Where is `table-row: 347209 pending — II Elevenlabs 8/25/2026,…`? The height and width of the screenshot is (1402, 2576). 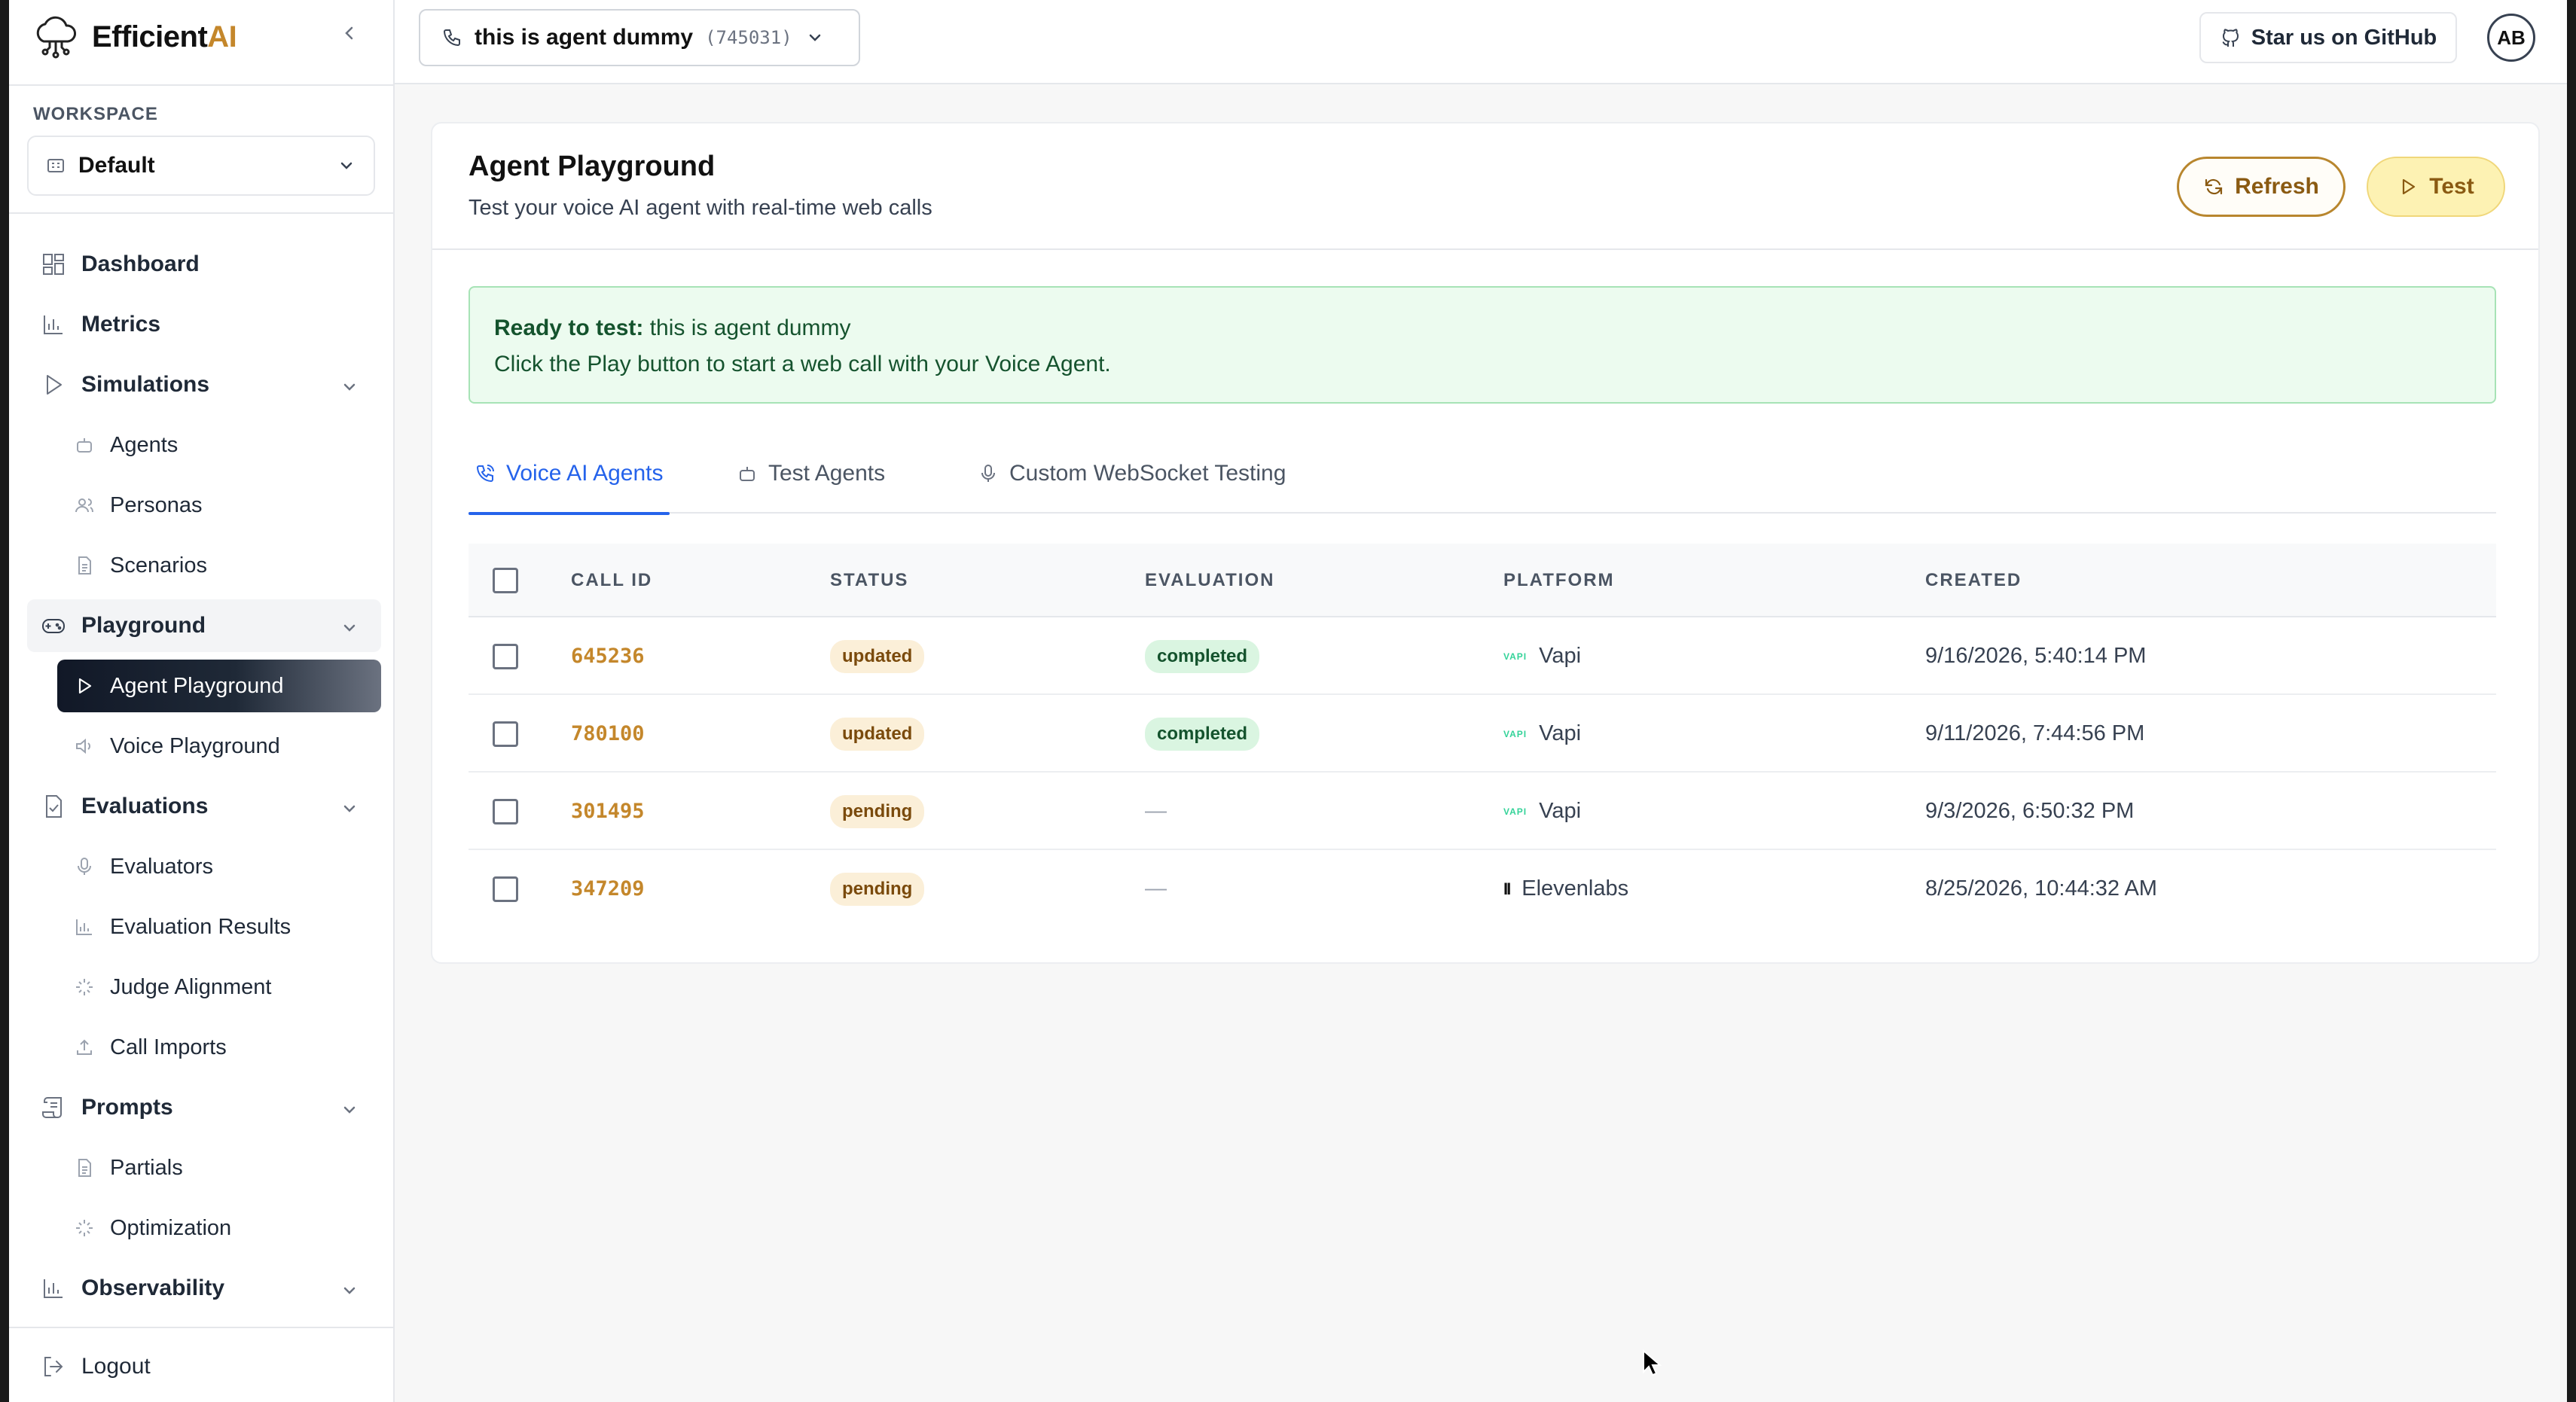
table-row: 347209 pending — II Elevenlabs 8/25/2026,… is located at coordinates (1483, 889).